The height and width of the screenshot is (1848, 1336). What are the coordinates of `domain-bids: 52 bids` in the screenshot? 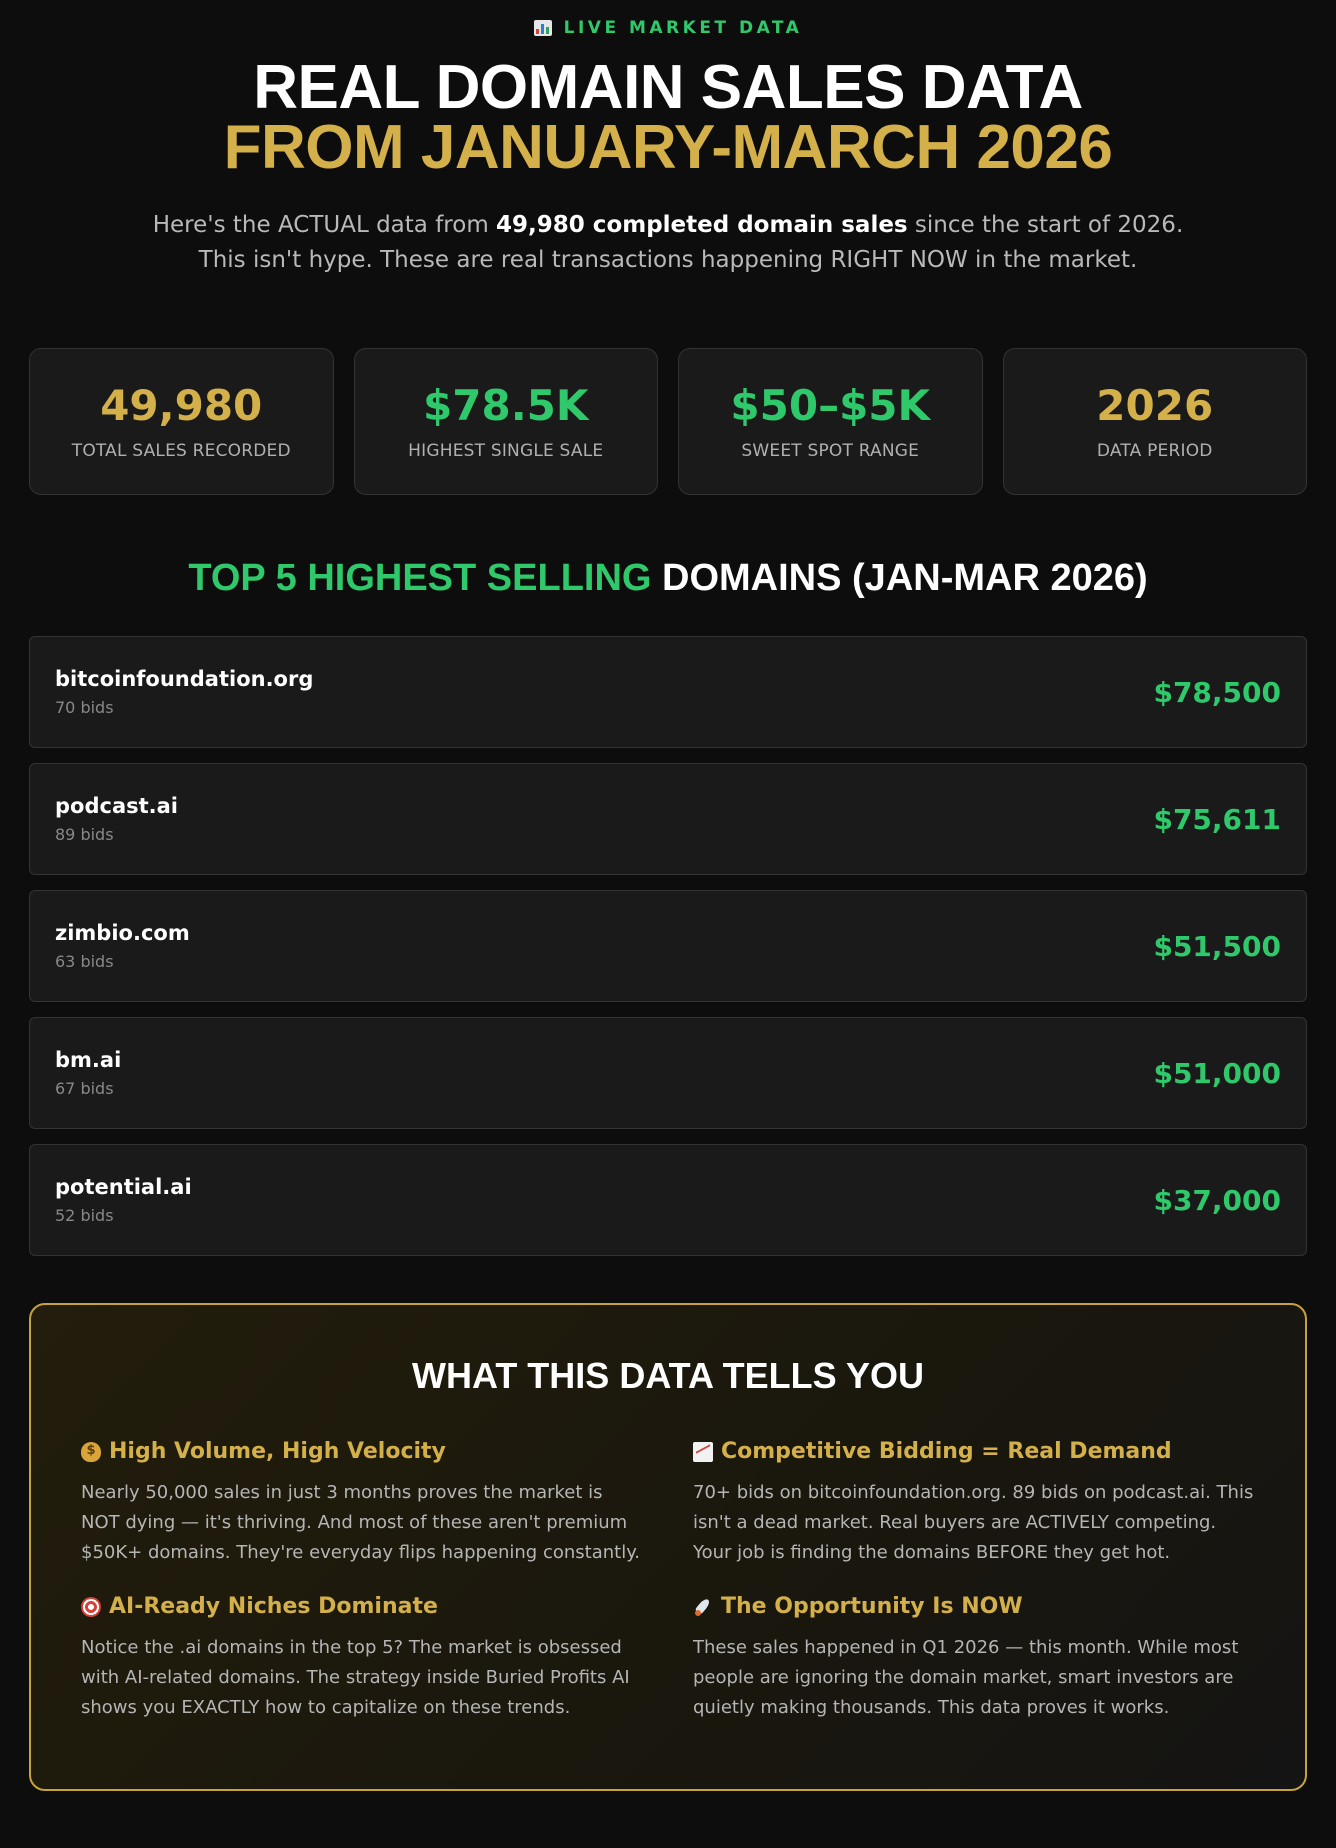 It's located at (84, 1215).